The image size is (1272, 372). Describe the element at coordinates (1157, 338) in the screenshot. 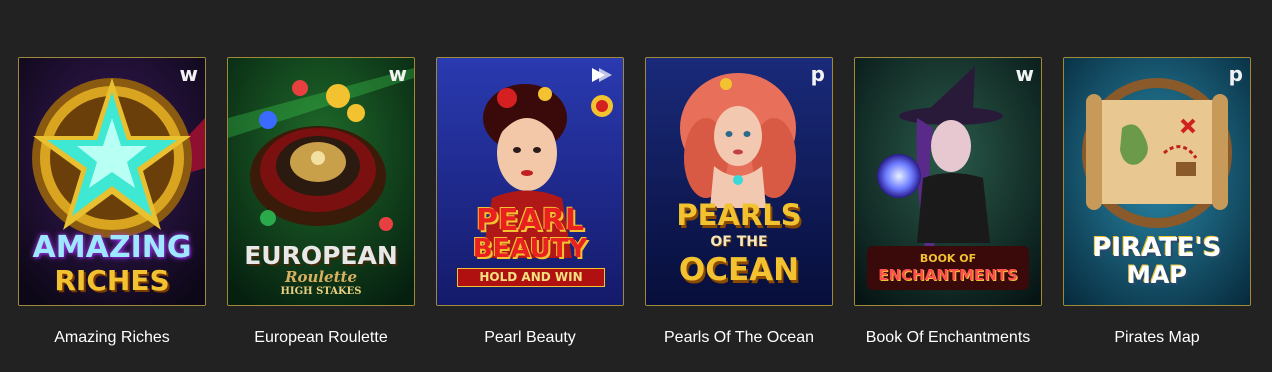

I see `game-title: Pirates Map` at that location.